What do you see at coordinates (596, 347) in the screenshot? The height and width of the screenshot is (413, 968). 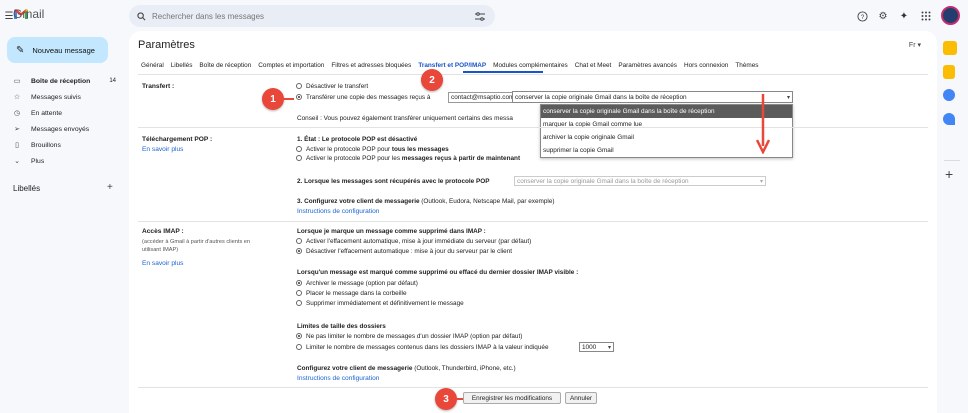 I see `imap-limit-select: 1000 ▾` at bounding box center [596, 347].